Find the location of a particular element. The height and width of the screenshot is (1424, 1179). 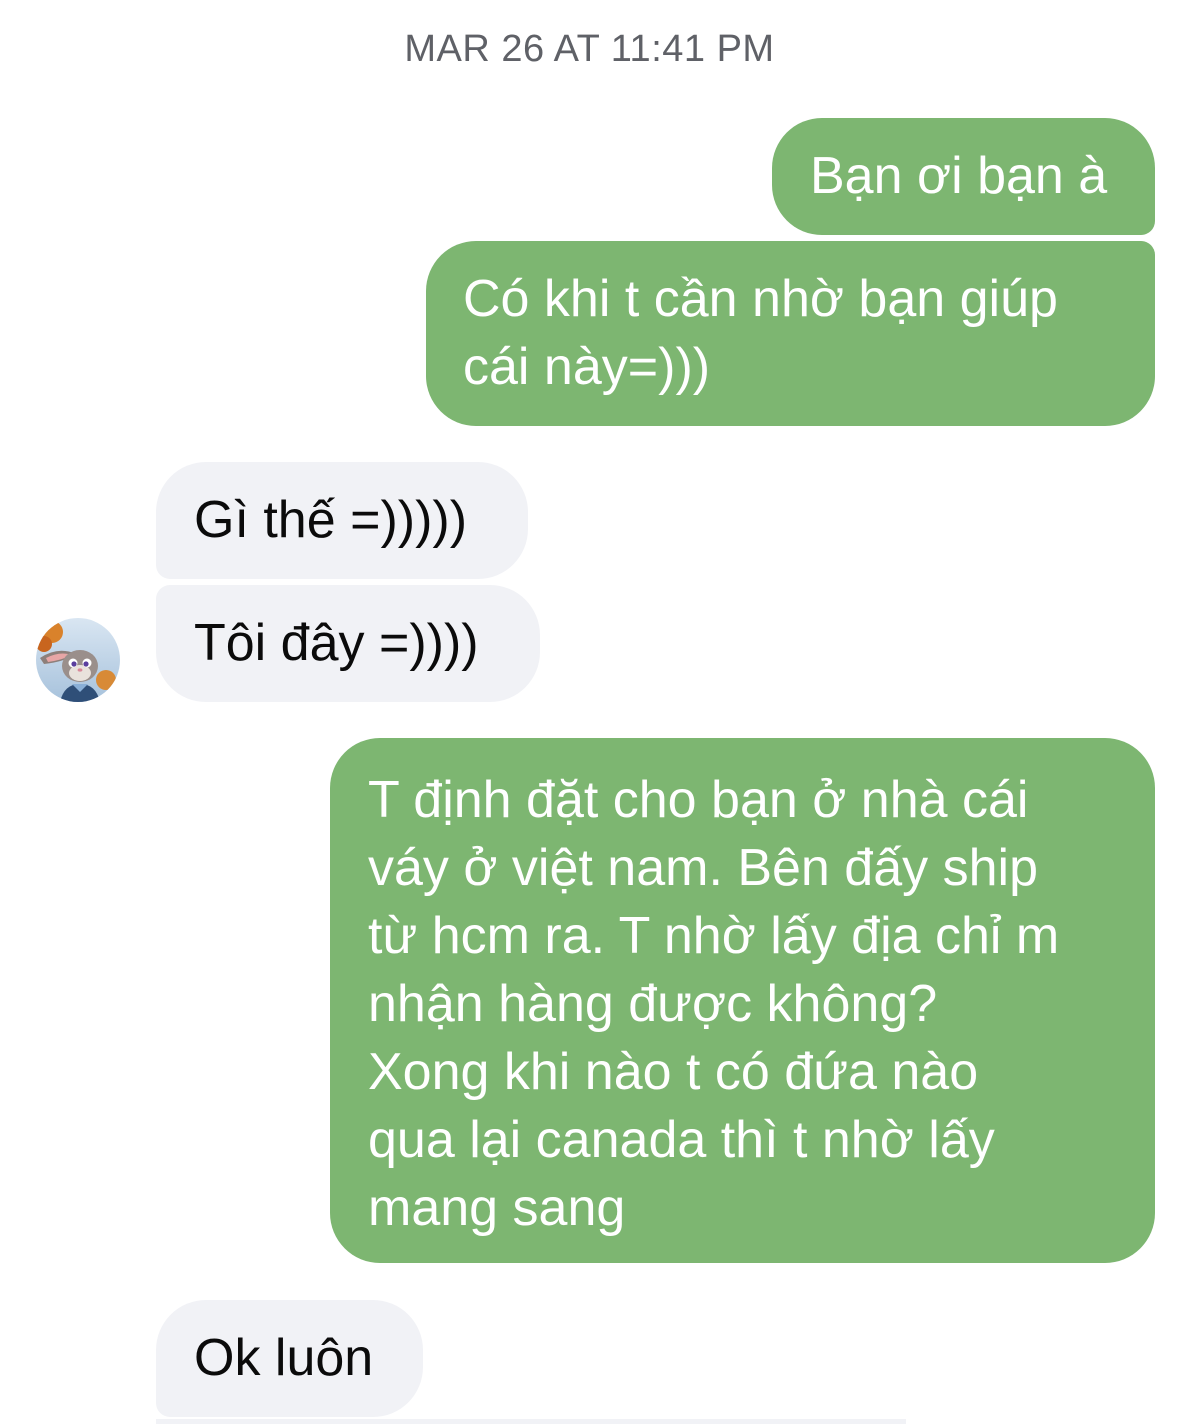

outgoing-message: Bạn ơi bạn à is located at coordinates (963, 176).